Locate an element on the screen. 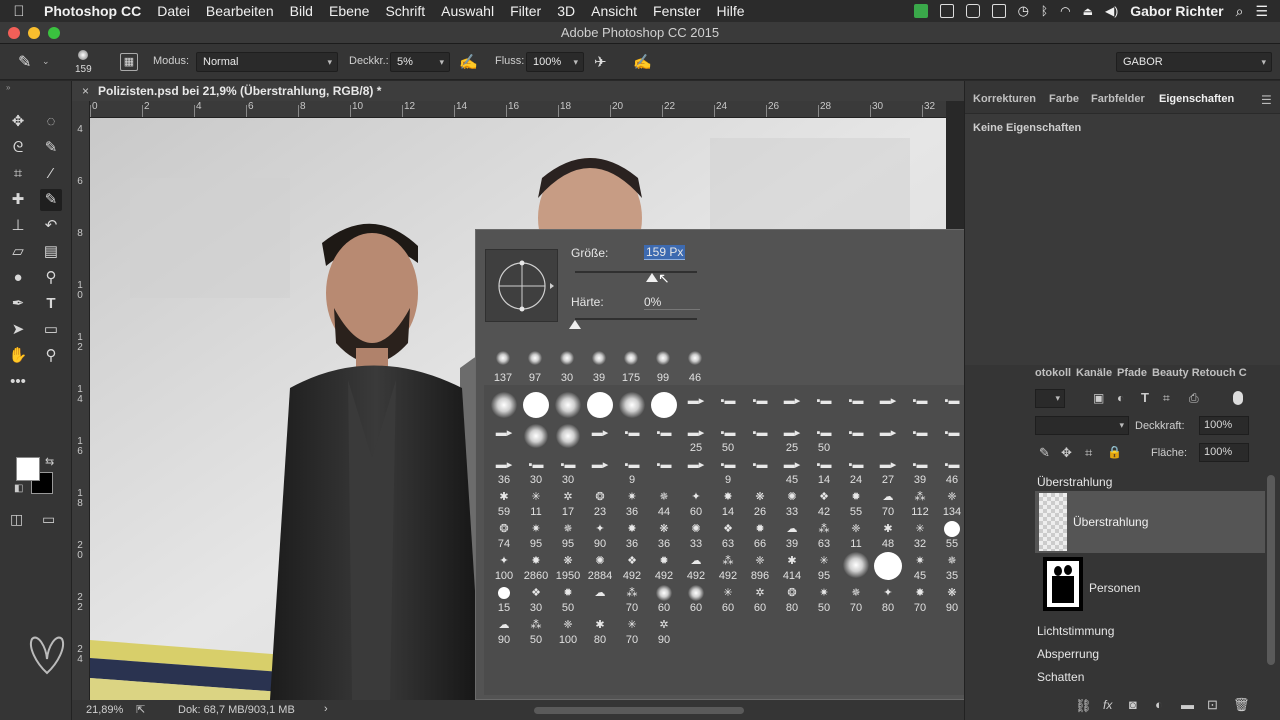  brush-preset: ✸ 70 is located at coordinates (920, 599).